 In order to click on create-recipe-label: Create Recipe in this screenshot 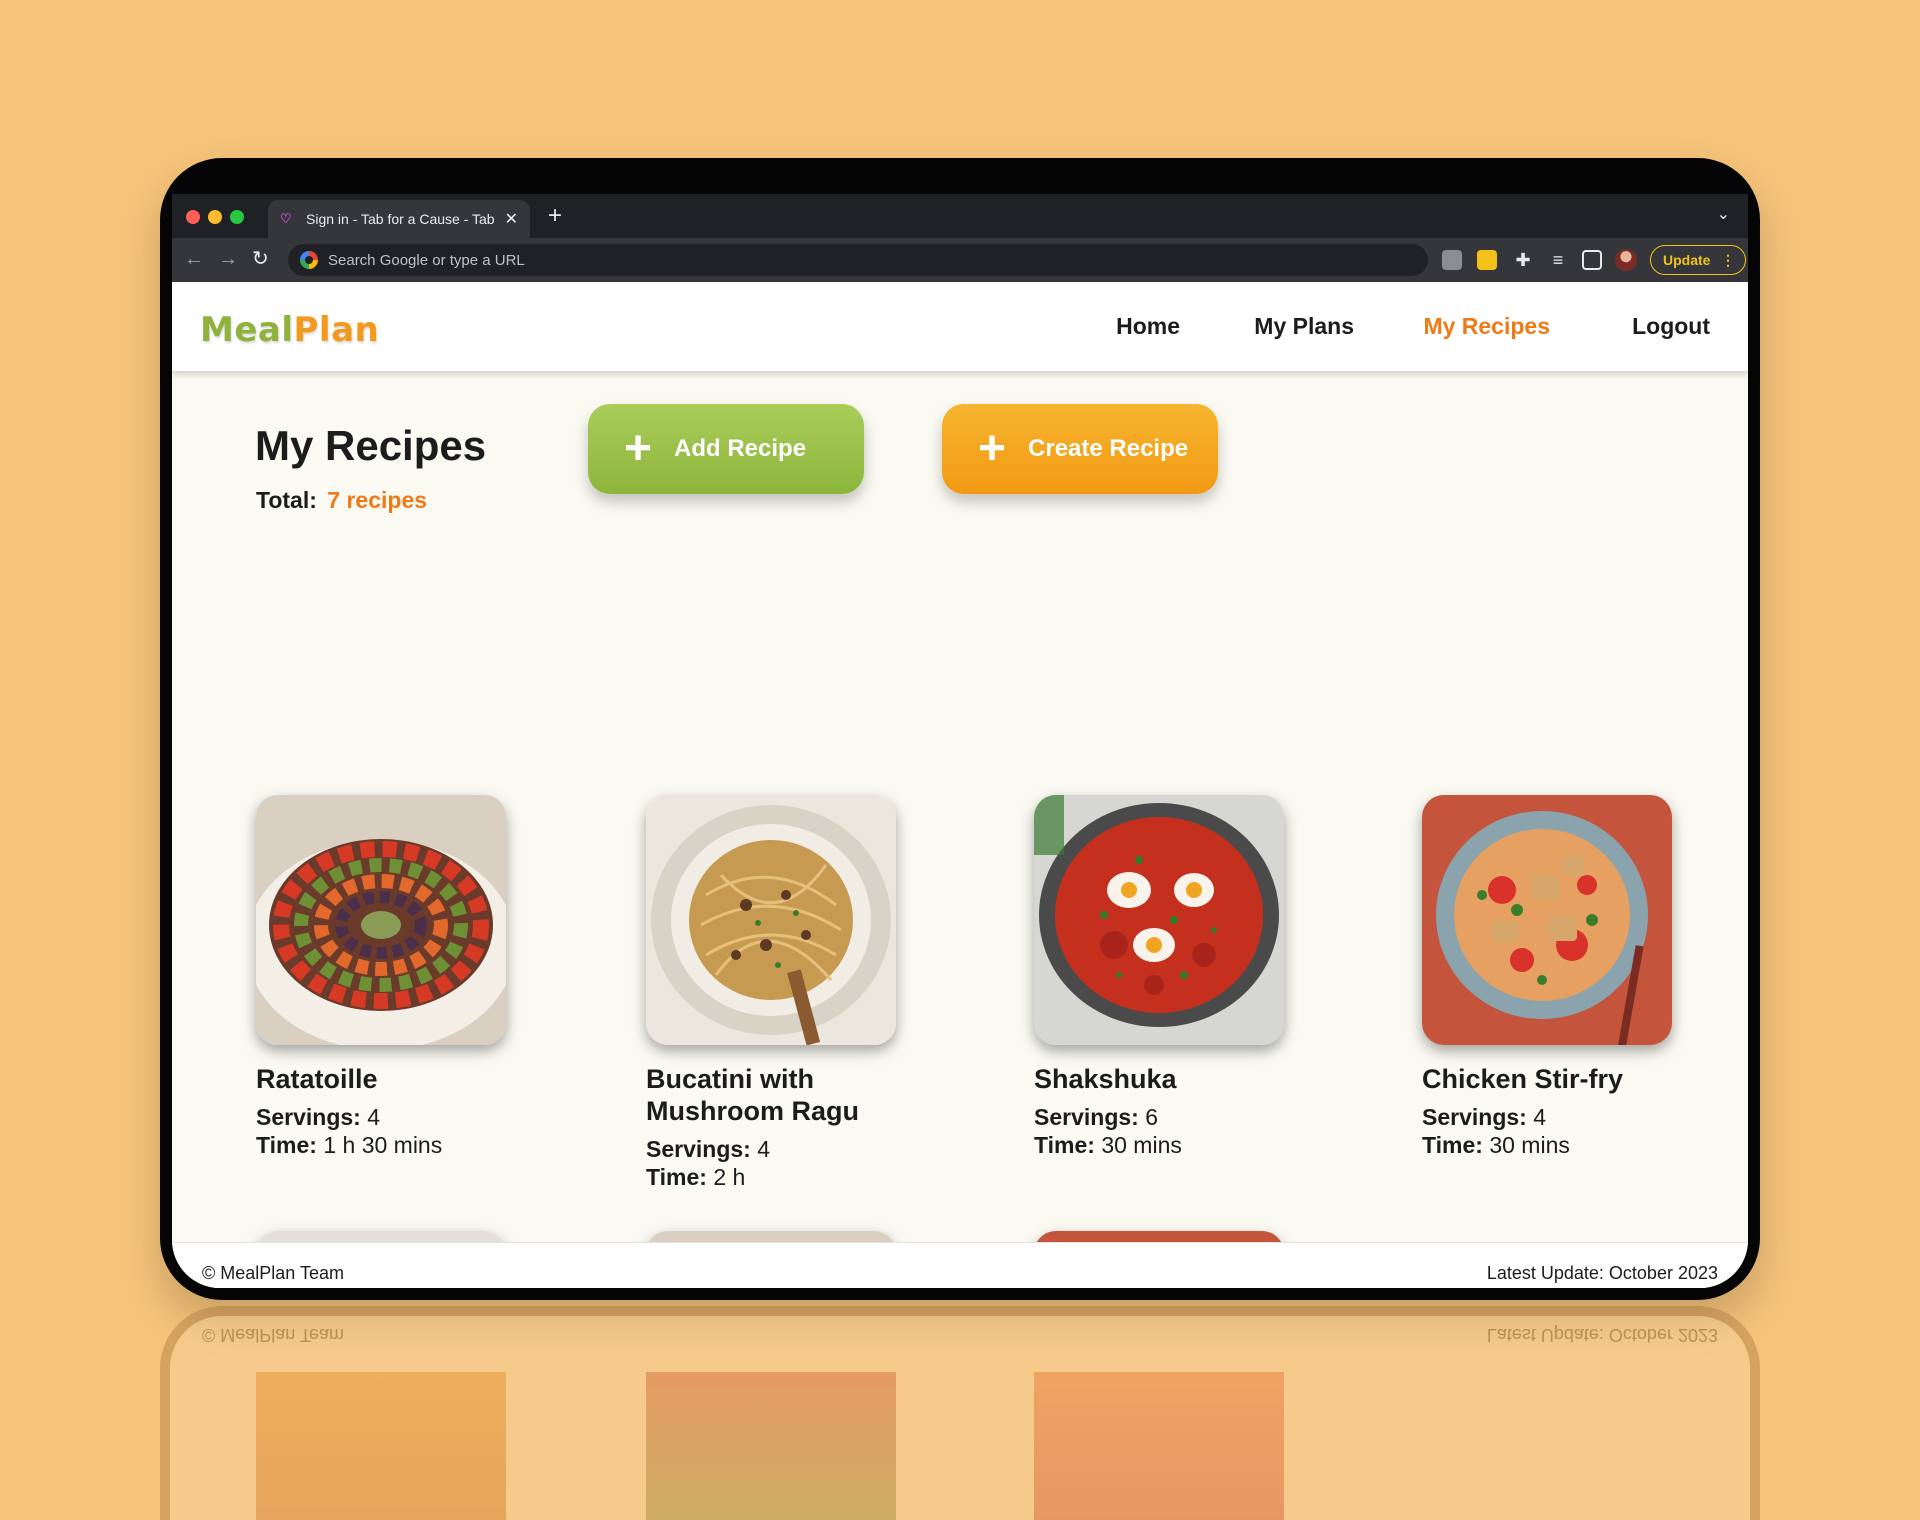, I will do `click(1108, 448)`.